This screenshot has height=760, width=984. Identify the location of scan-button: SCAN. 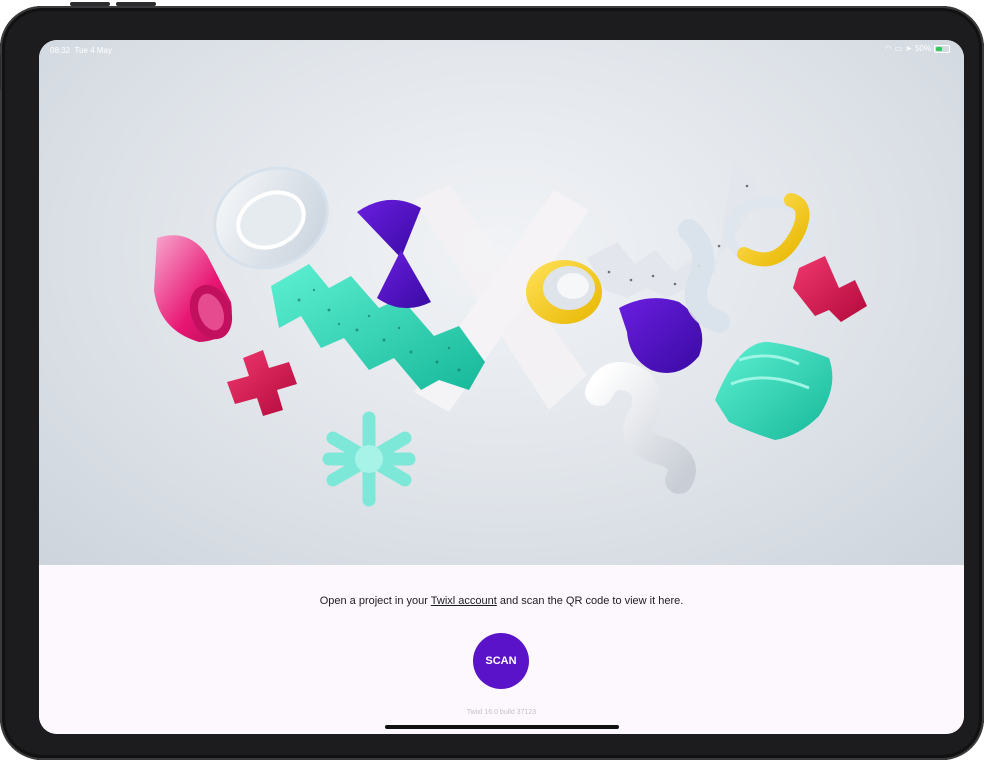
(501, 661).